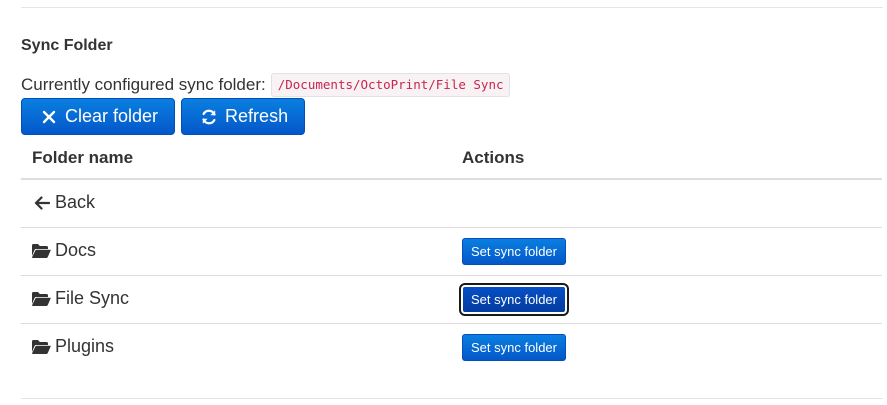 Image resolution: width=887 pixels, height=405 pixels. I want to click on refresh-button: Refresh, so click(243, 116).